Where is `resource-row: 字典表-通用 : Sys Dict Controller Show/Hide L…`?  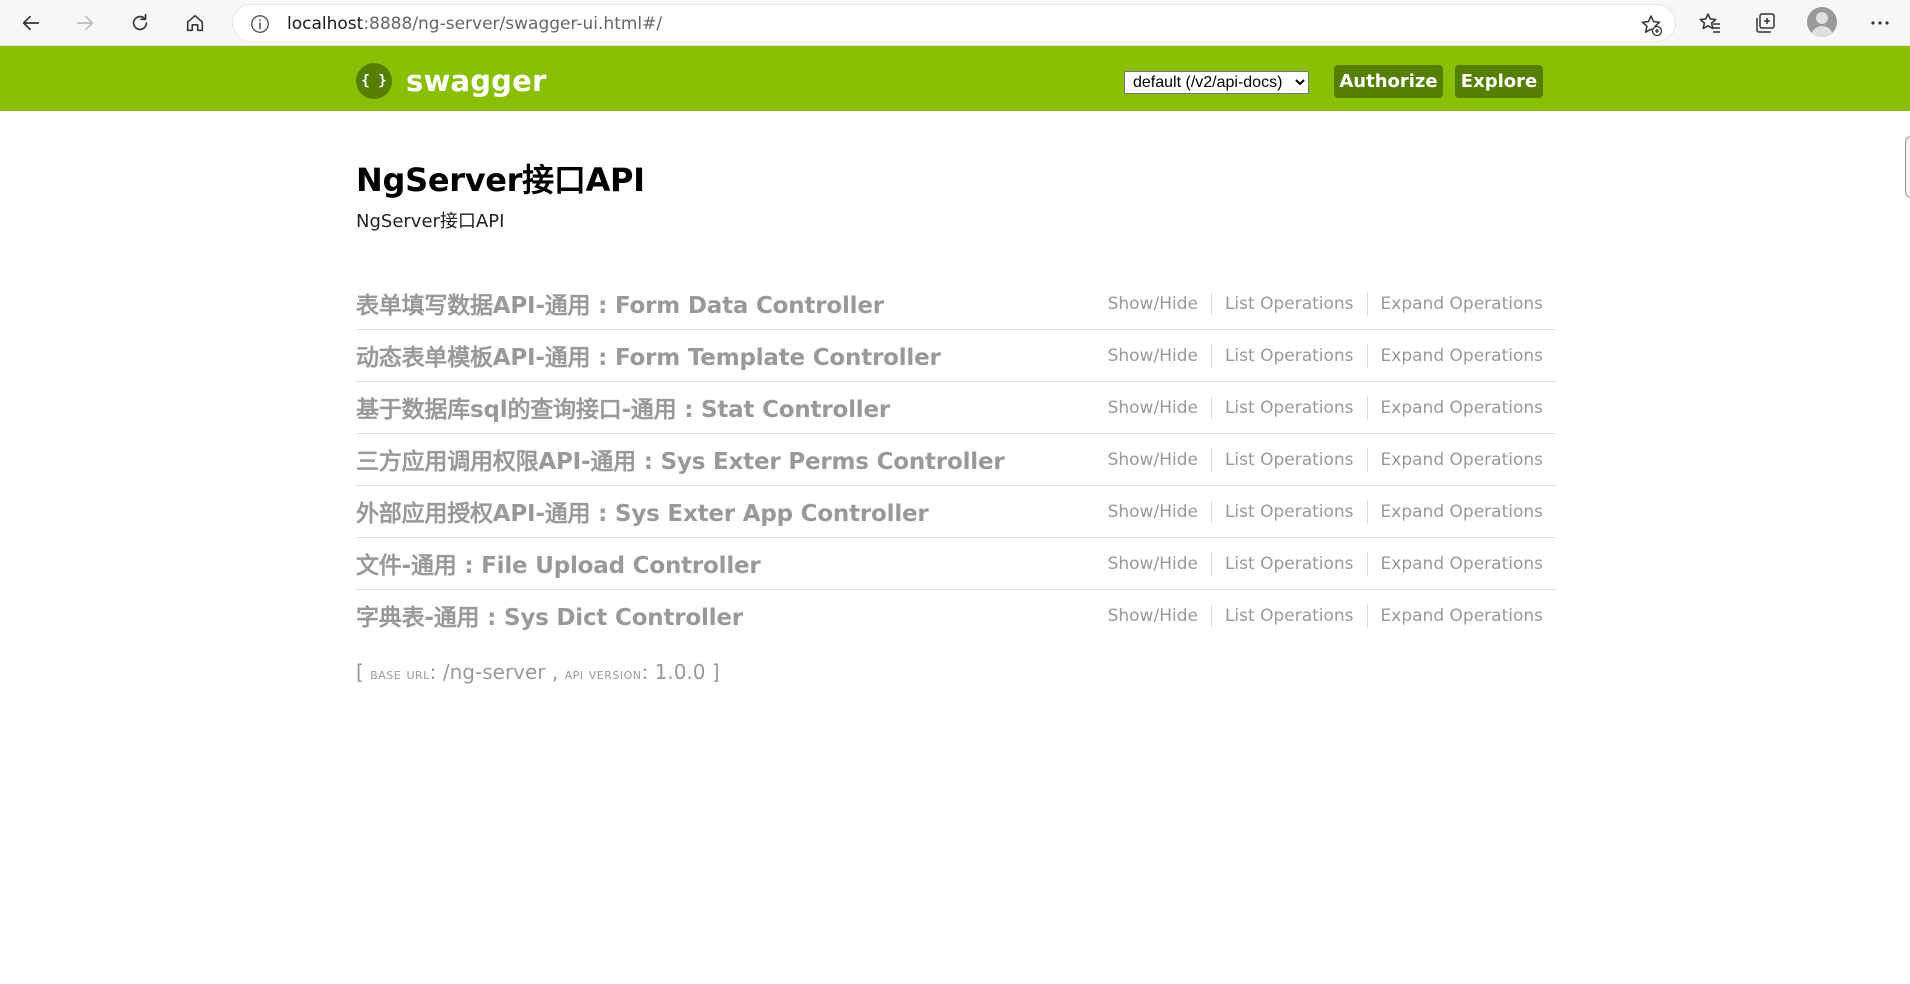 resource-row: 字典表-通用 : Sys Dict Controller Show/Hide L… is located at coordinates (956, 616).